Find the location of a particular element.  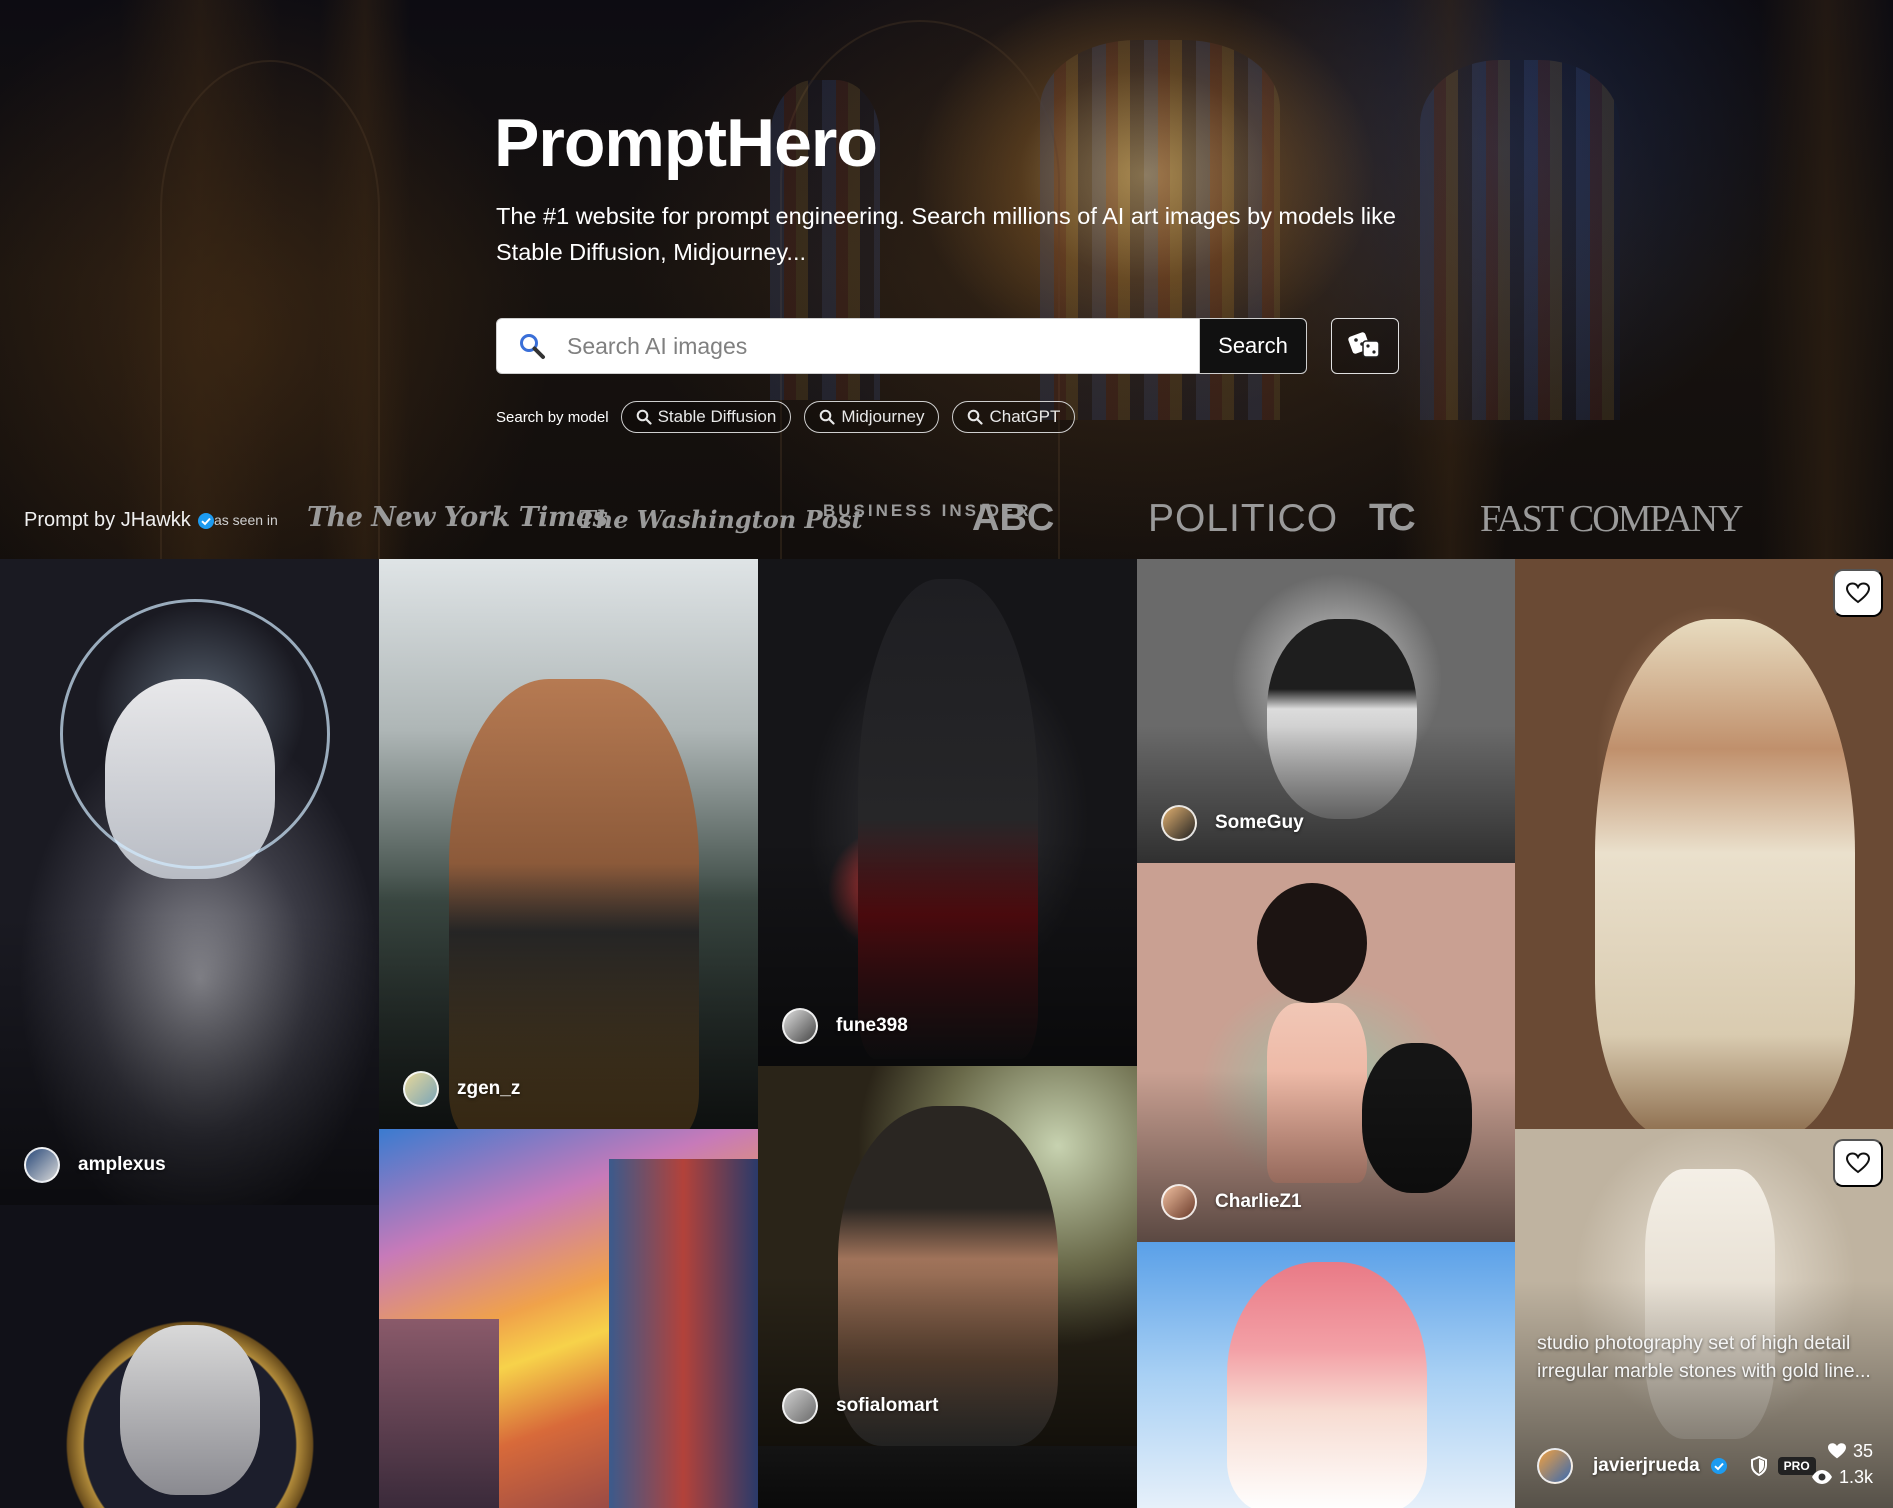

background-pillar is located at coordinates (1826, 279).